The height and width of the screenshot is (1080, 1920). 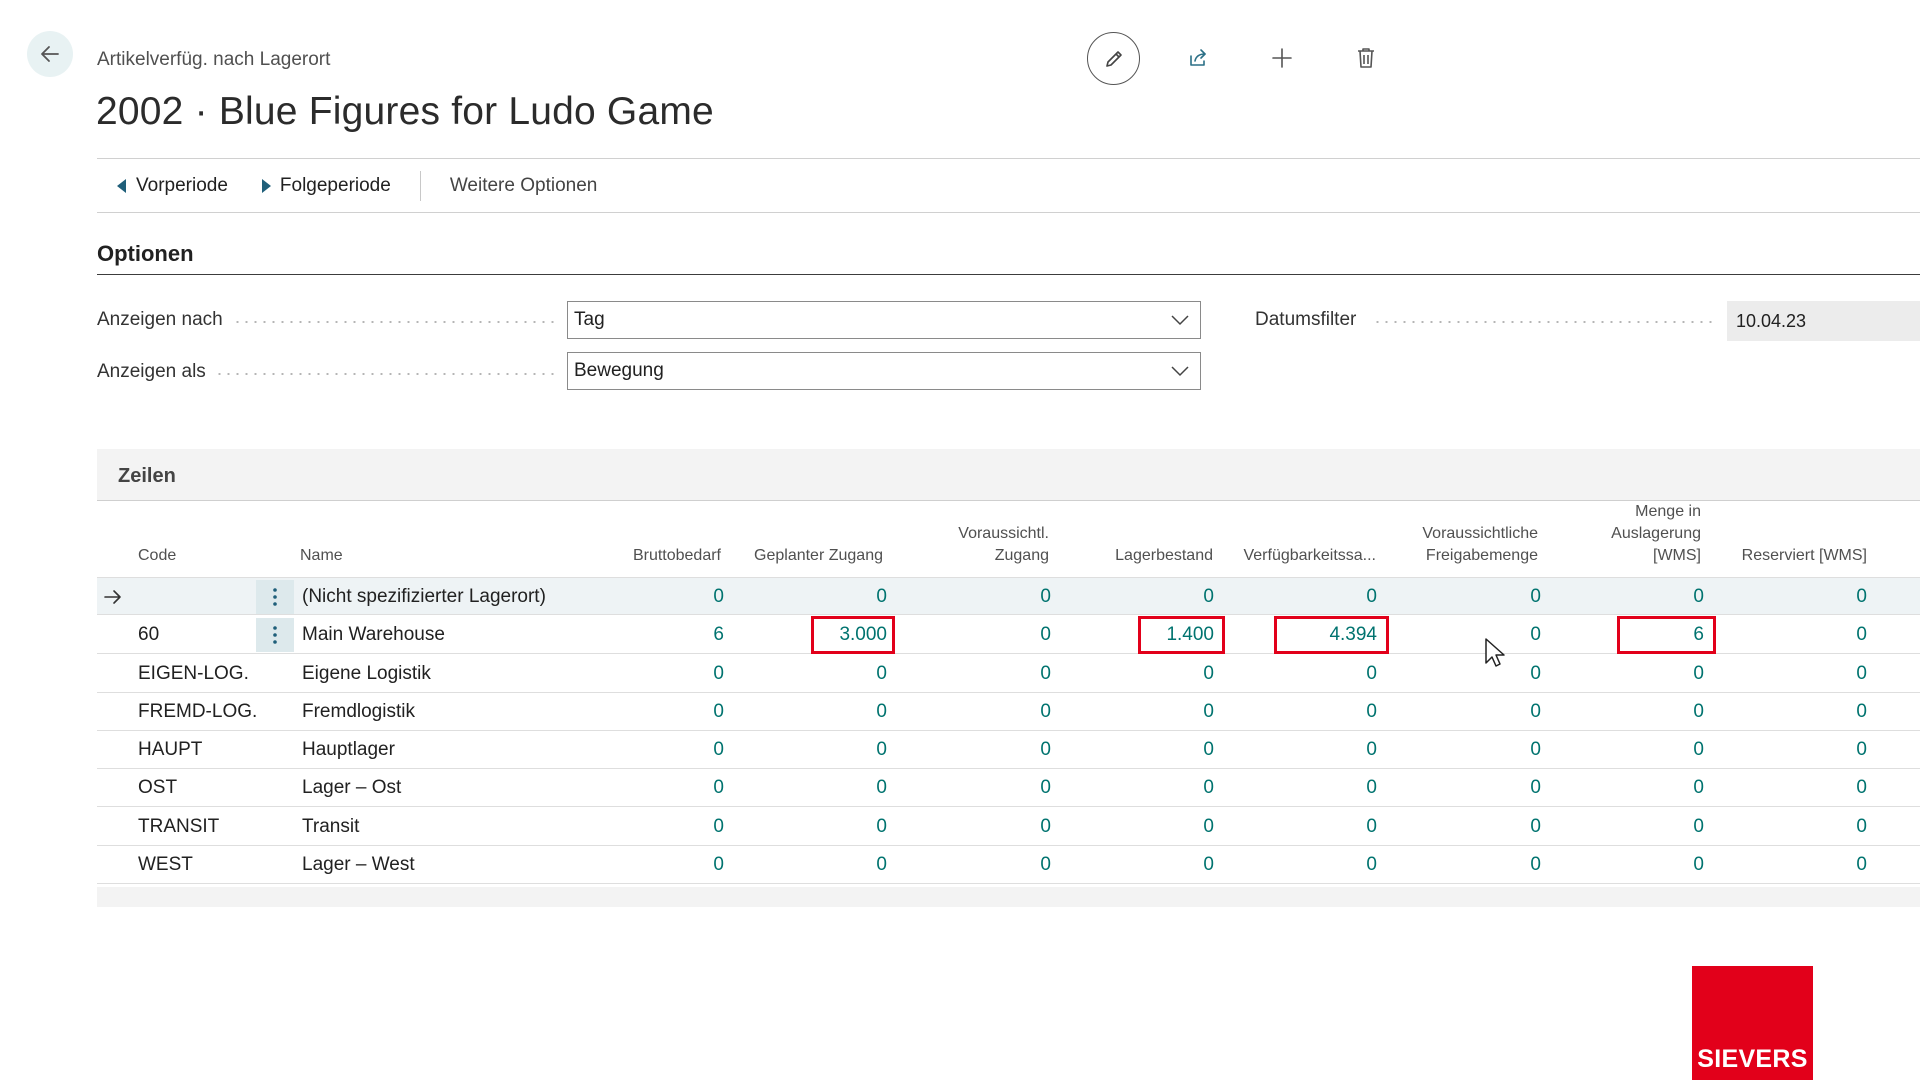 I want to click on table-row: HAUPT Hauptlager 0 0 0 0 0 0 0 0, so click(x=1008, y=750).